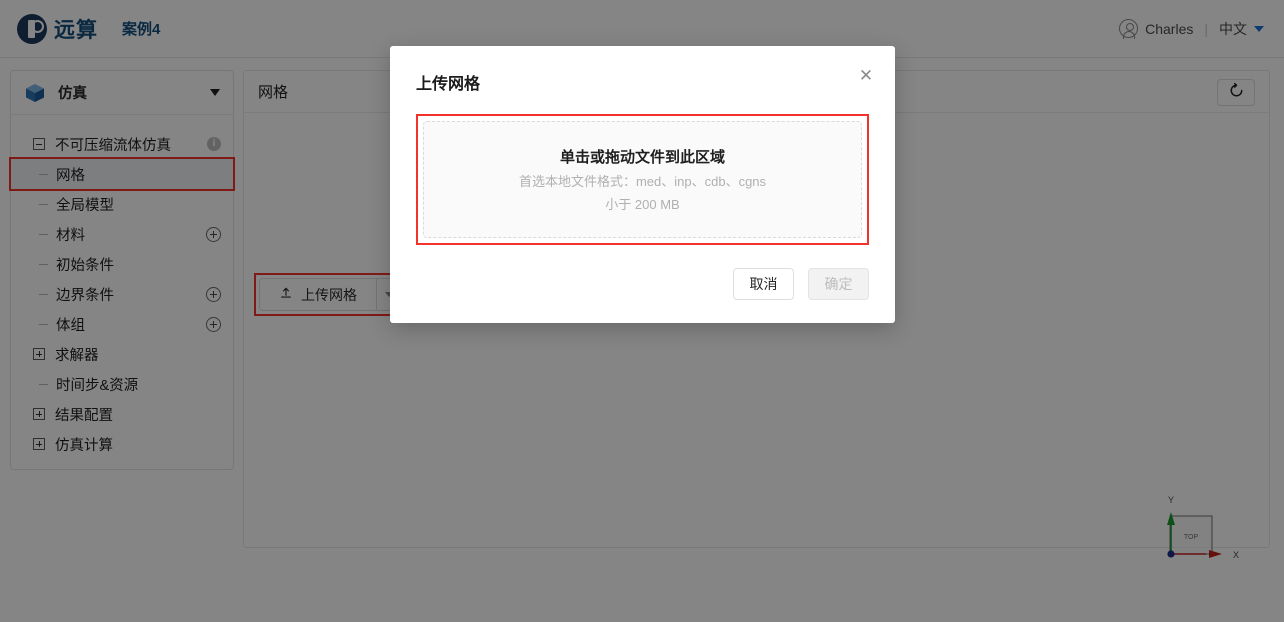 This screenshot has width=1284, height=622. I want to click on cancel-button: 取消, so click(763, 284).